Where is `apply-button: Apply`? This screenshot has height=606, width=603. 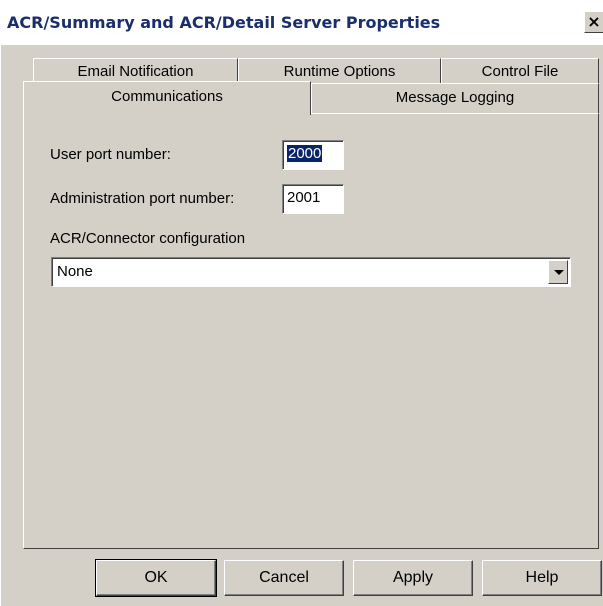 apply-button: Apply is located at coordinates (413, 578).